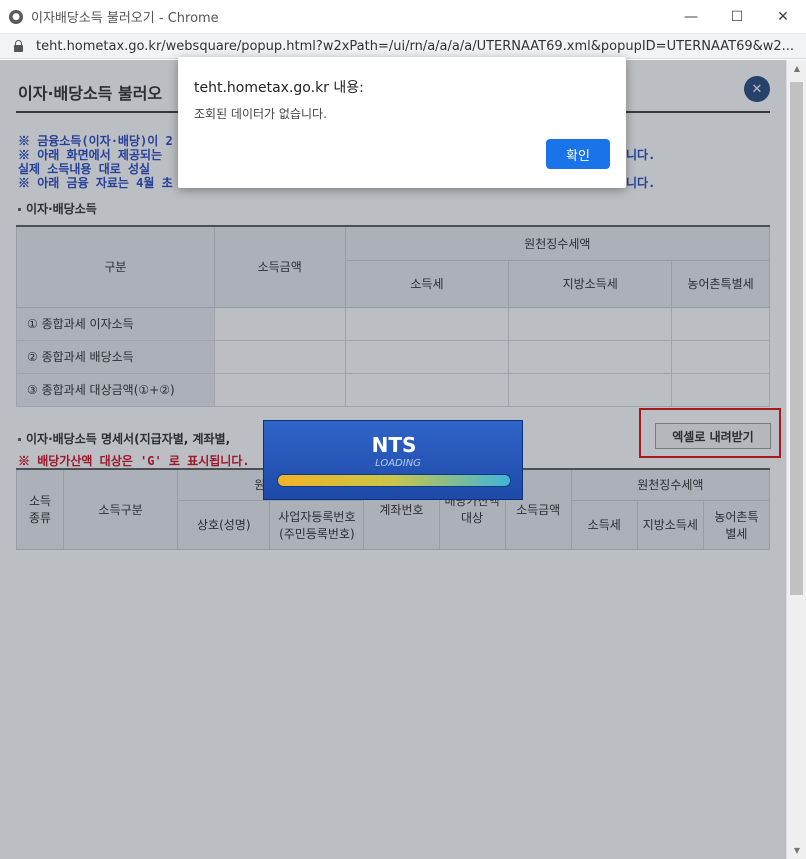 The image size is (806, 859). Describe the element at coordinates (279, 88) in the screenshot. I see `alert-host: teht.hometax.go.kr 내용:` at that location.